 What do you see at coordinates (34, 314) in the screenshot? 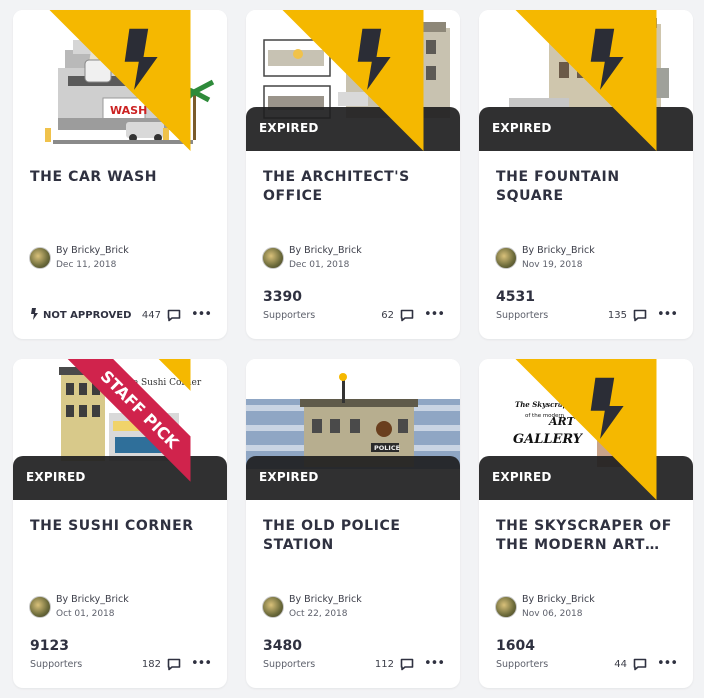
I see `bolt-icon` at bounding box center [34, 314].